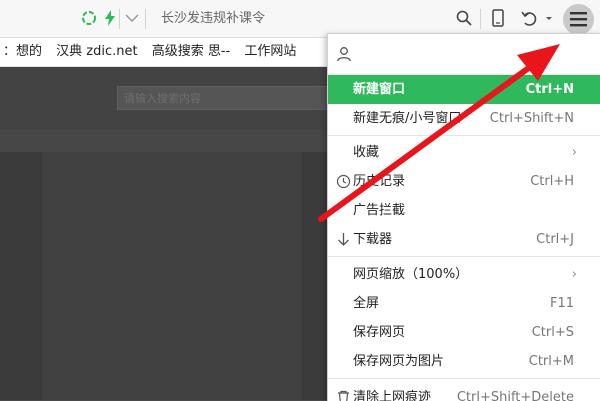  What do you see at coordinates (411, 274) in the screenshot?
I see `menu-item-label: 网页缩放（100%）` at bounding box center [411, 274].